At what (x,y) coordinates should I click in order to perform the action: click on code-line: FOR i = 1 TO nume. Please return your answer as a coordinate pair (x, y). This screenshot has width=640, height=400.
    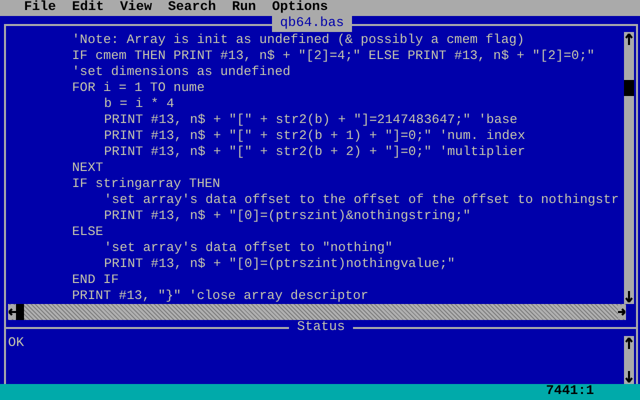
    Looking at the image, I should click on (139, 88).